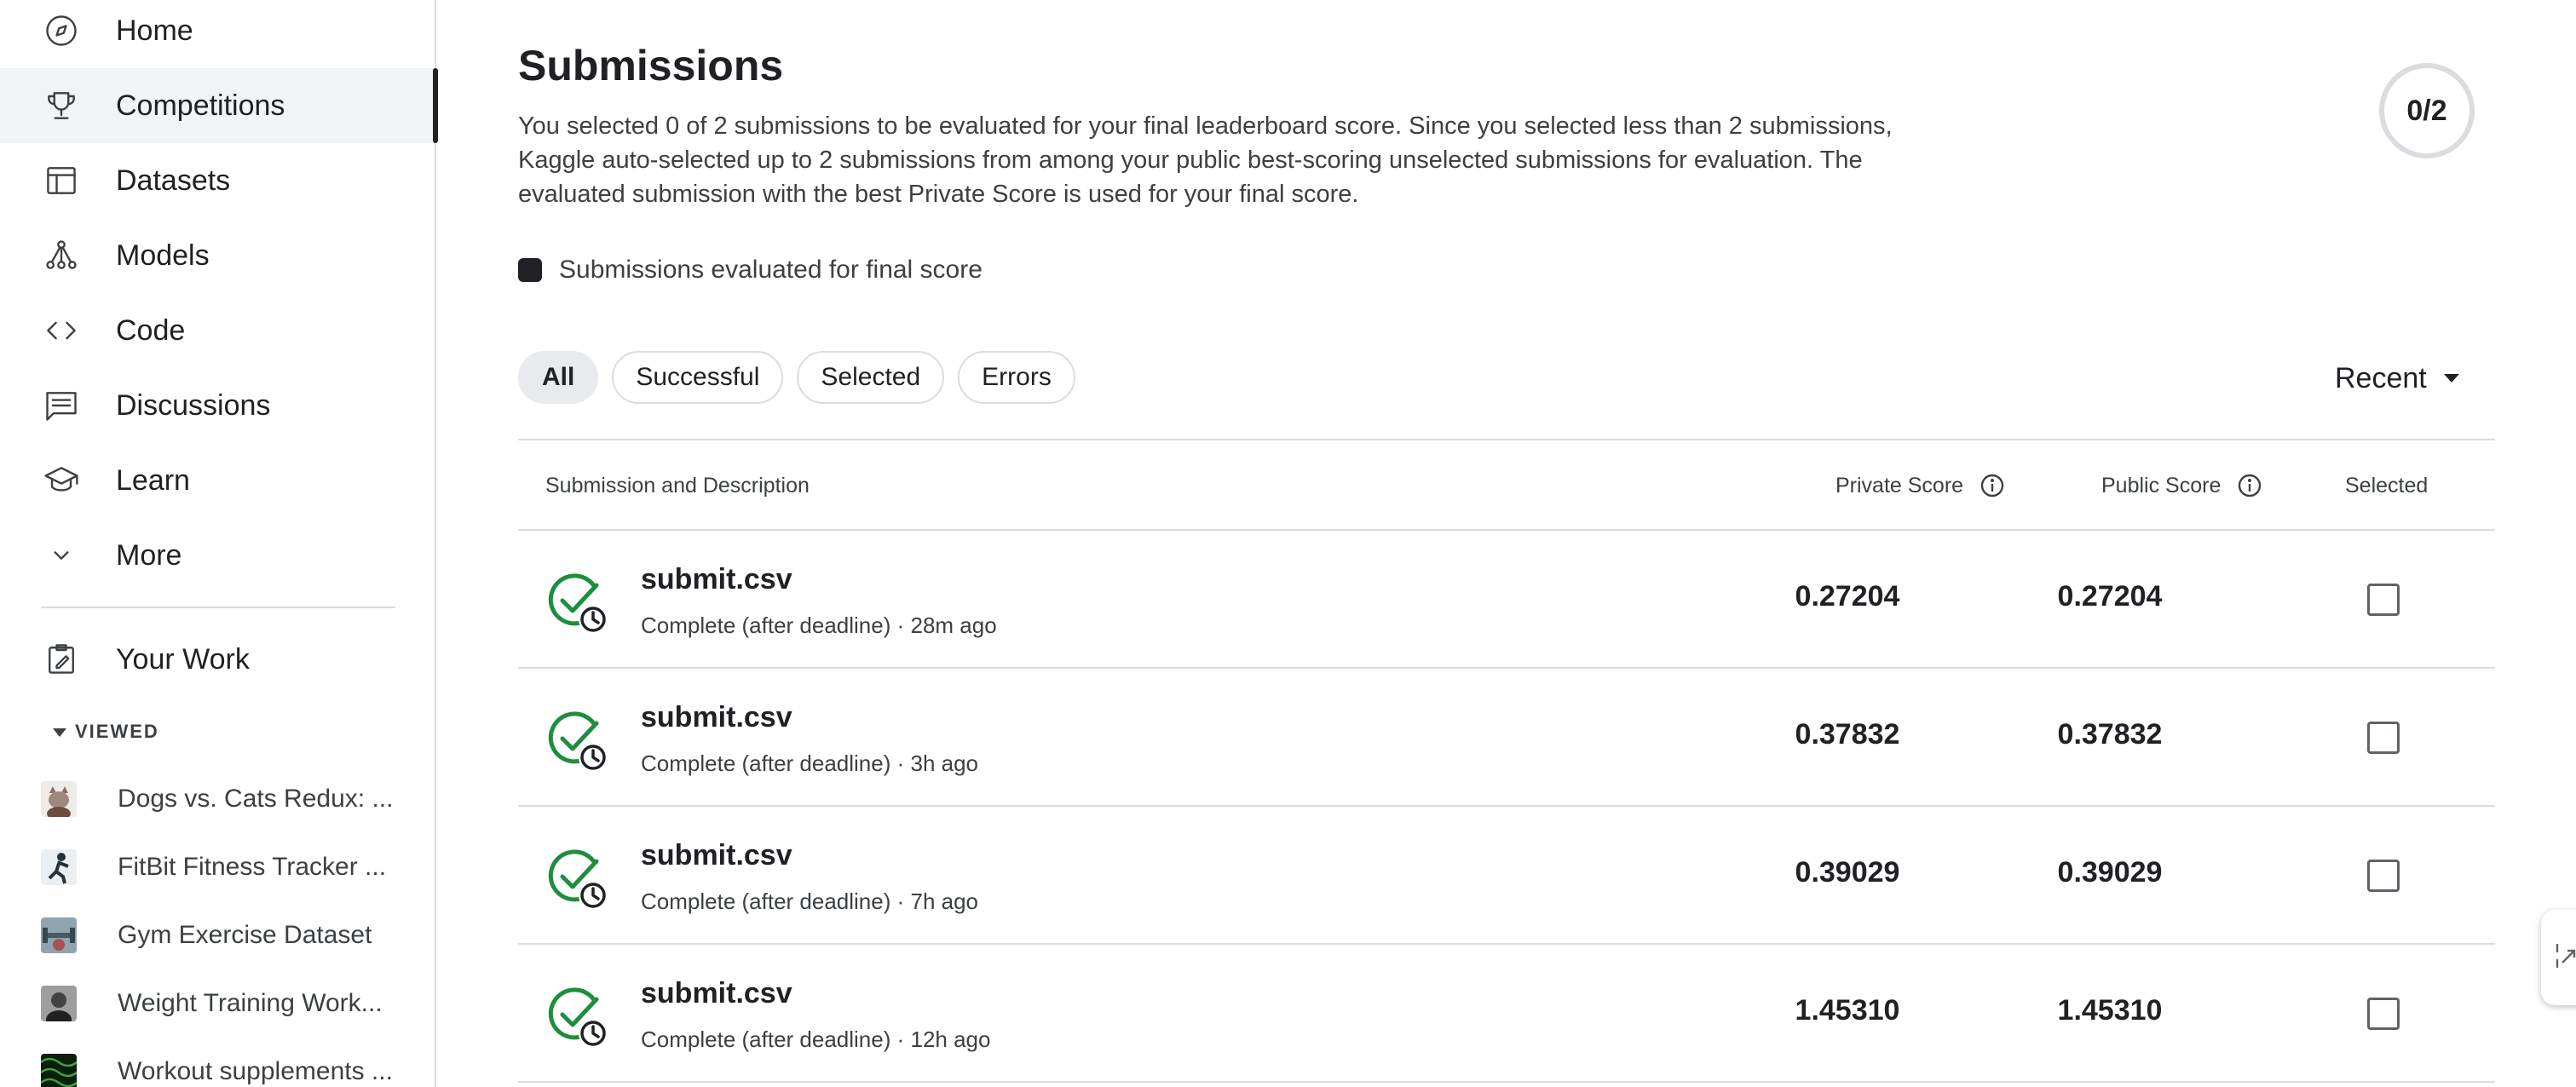 Image resolution: width=2576 pixels, height=1087 pixels. Describe the element at coordinates (2161, 485) in the screenshot. I see `column-header-label: Public Score` at that location.